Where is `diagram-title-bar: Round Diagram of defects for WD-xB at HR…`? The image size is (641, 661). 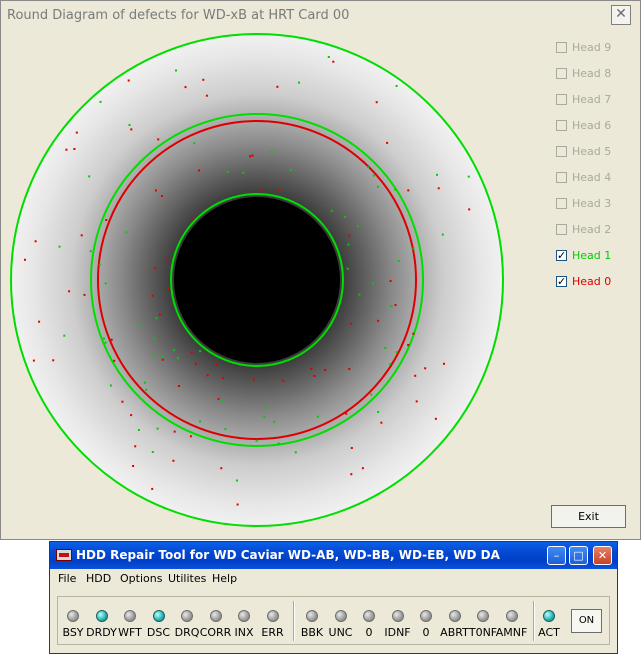
diagram-title-bar: Round Diagram of defects for WD-xB at HR… is located at coordinates (320, 16).